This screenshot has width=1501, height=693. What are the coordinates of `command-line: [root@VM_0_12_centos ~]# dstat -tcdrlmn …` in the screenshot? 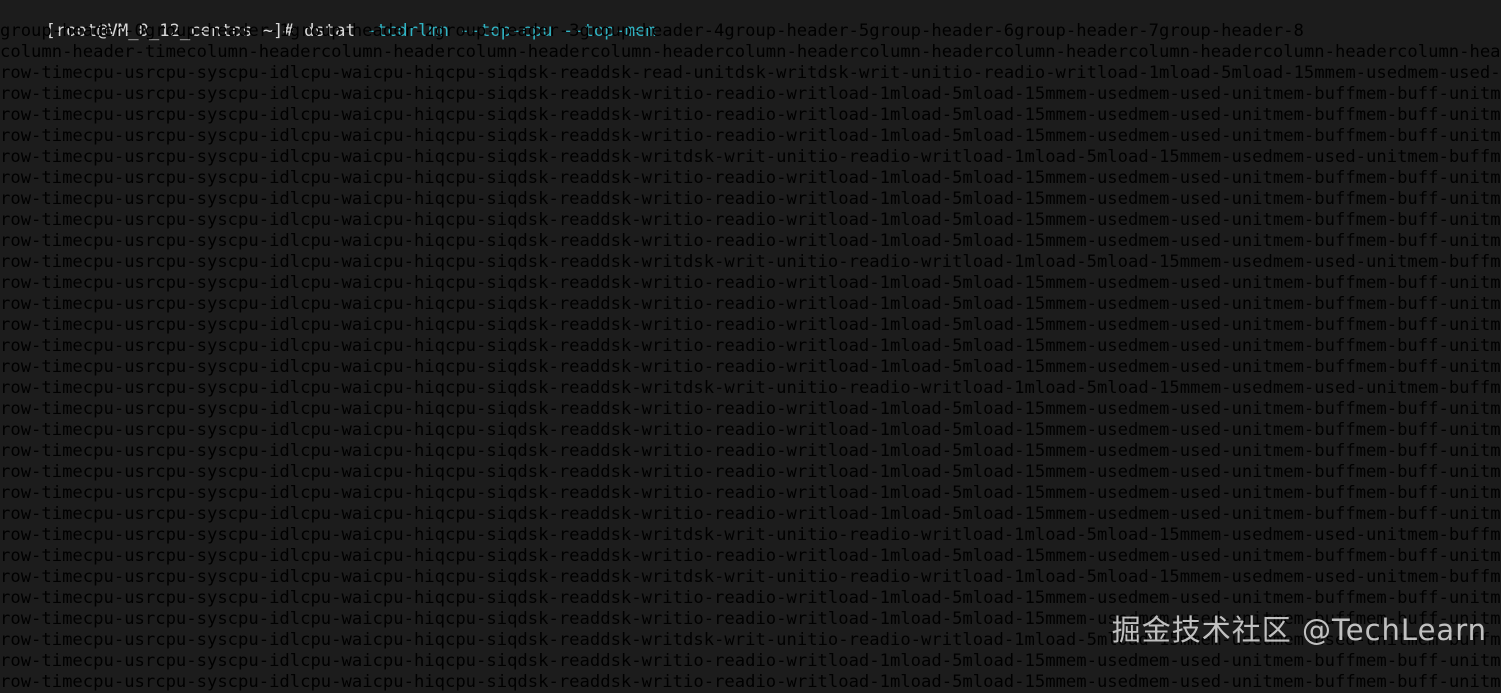 It's located at (750, 20).